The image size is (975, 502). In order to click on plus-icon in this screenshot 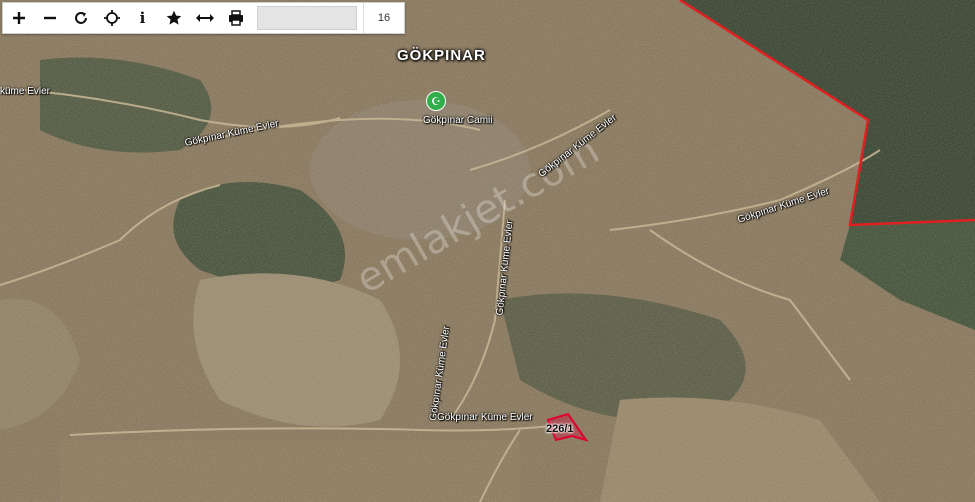, I will do `click(18, 18)`.